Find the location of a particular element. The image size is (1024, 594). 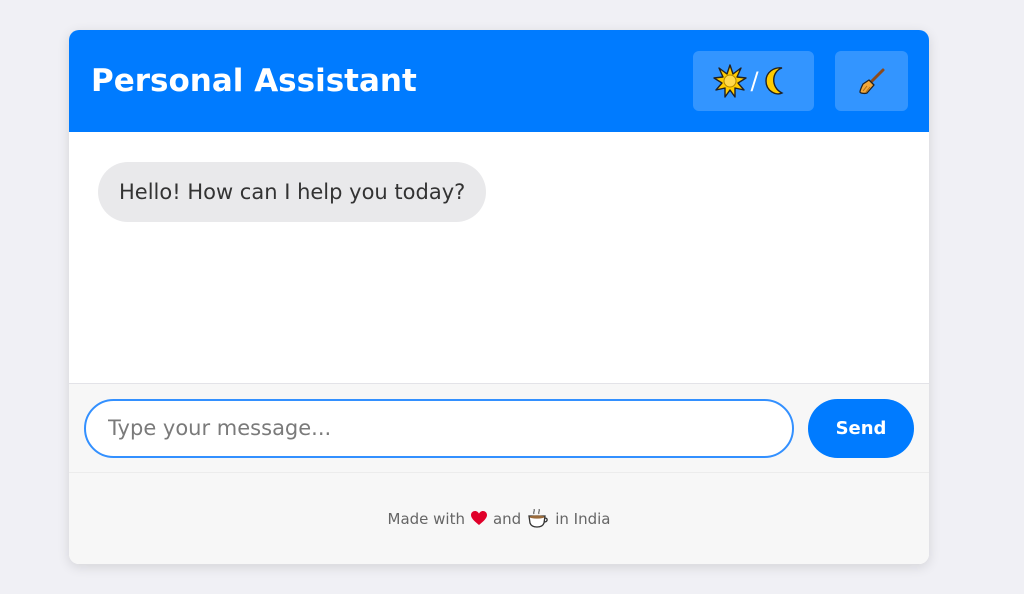

broom-icon is located at coordinates (872, 81).